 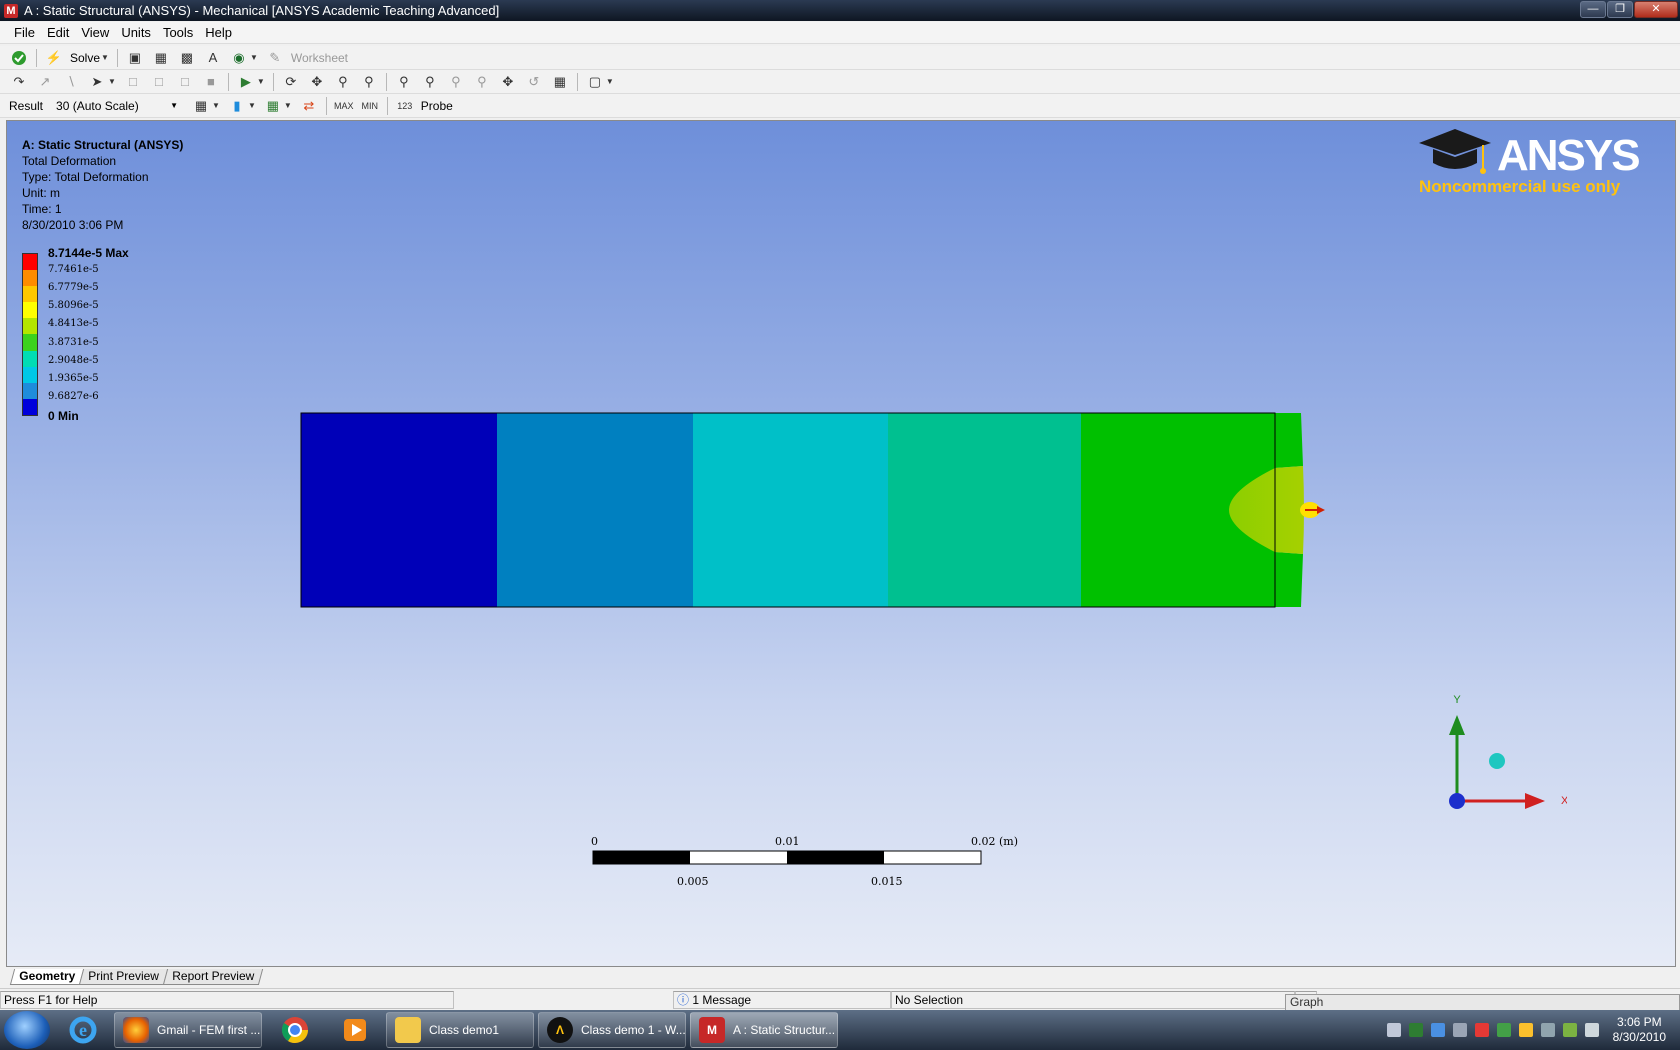 What do you see at coordinates (135, 58) in the screenshot?
I see `new-section-plane-icon: ▣` at bounding box center [135, 58].